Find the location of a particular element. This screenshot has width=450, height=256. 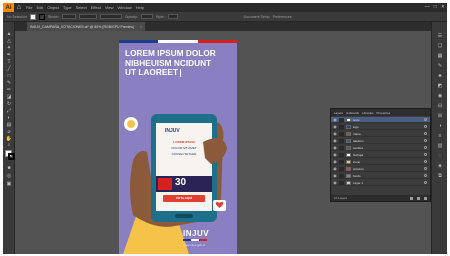

layer-row: ◉ sombra is located at coordinates (380, 148).